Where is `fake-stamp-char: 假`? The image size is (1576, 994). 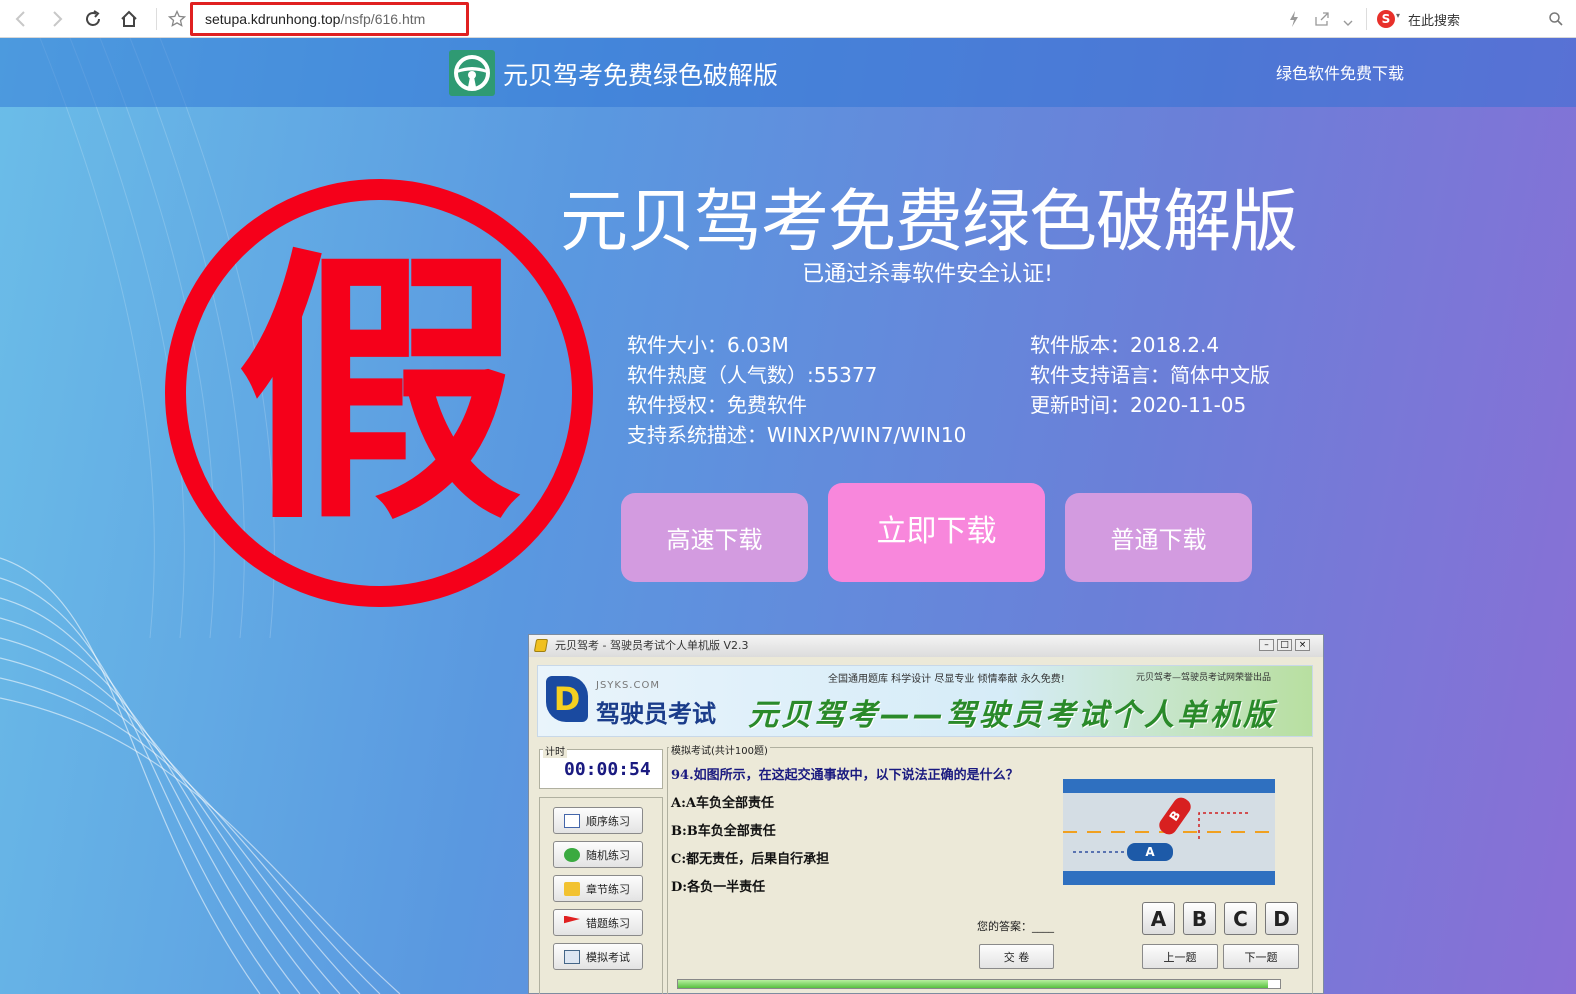
fake-stamp-char: 假 is located at coordinates (379, 390).